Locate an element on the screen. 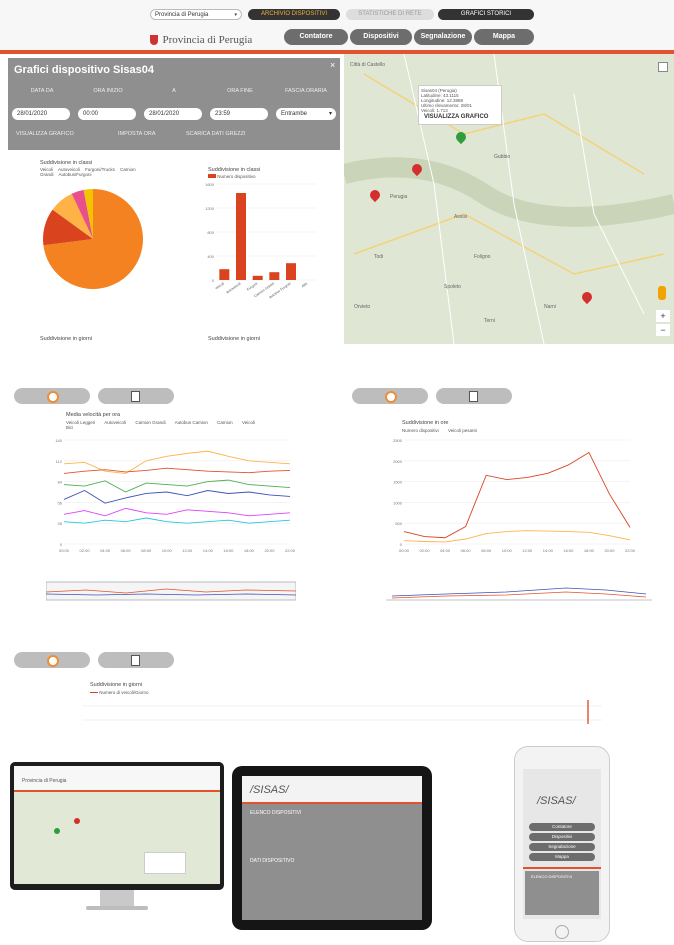  y-tick-label: 1600 is located at coordinates (210, 184).